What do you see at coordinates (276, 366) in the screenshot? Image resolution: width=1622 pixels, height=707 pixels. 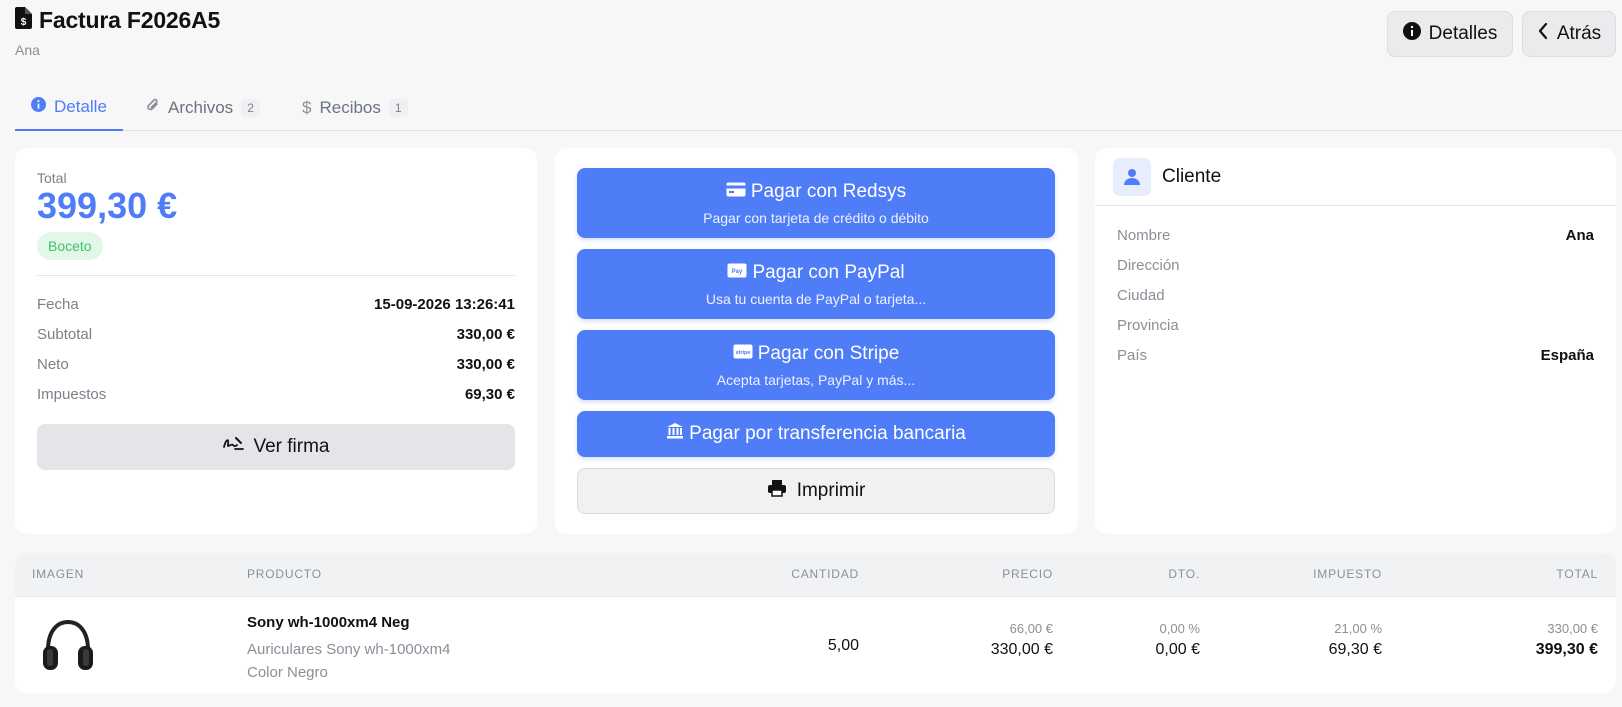 I see `summary-row-neto: Neto 330,00 €` at bounding box center [276, 366].